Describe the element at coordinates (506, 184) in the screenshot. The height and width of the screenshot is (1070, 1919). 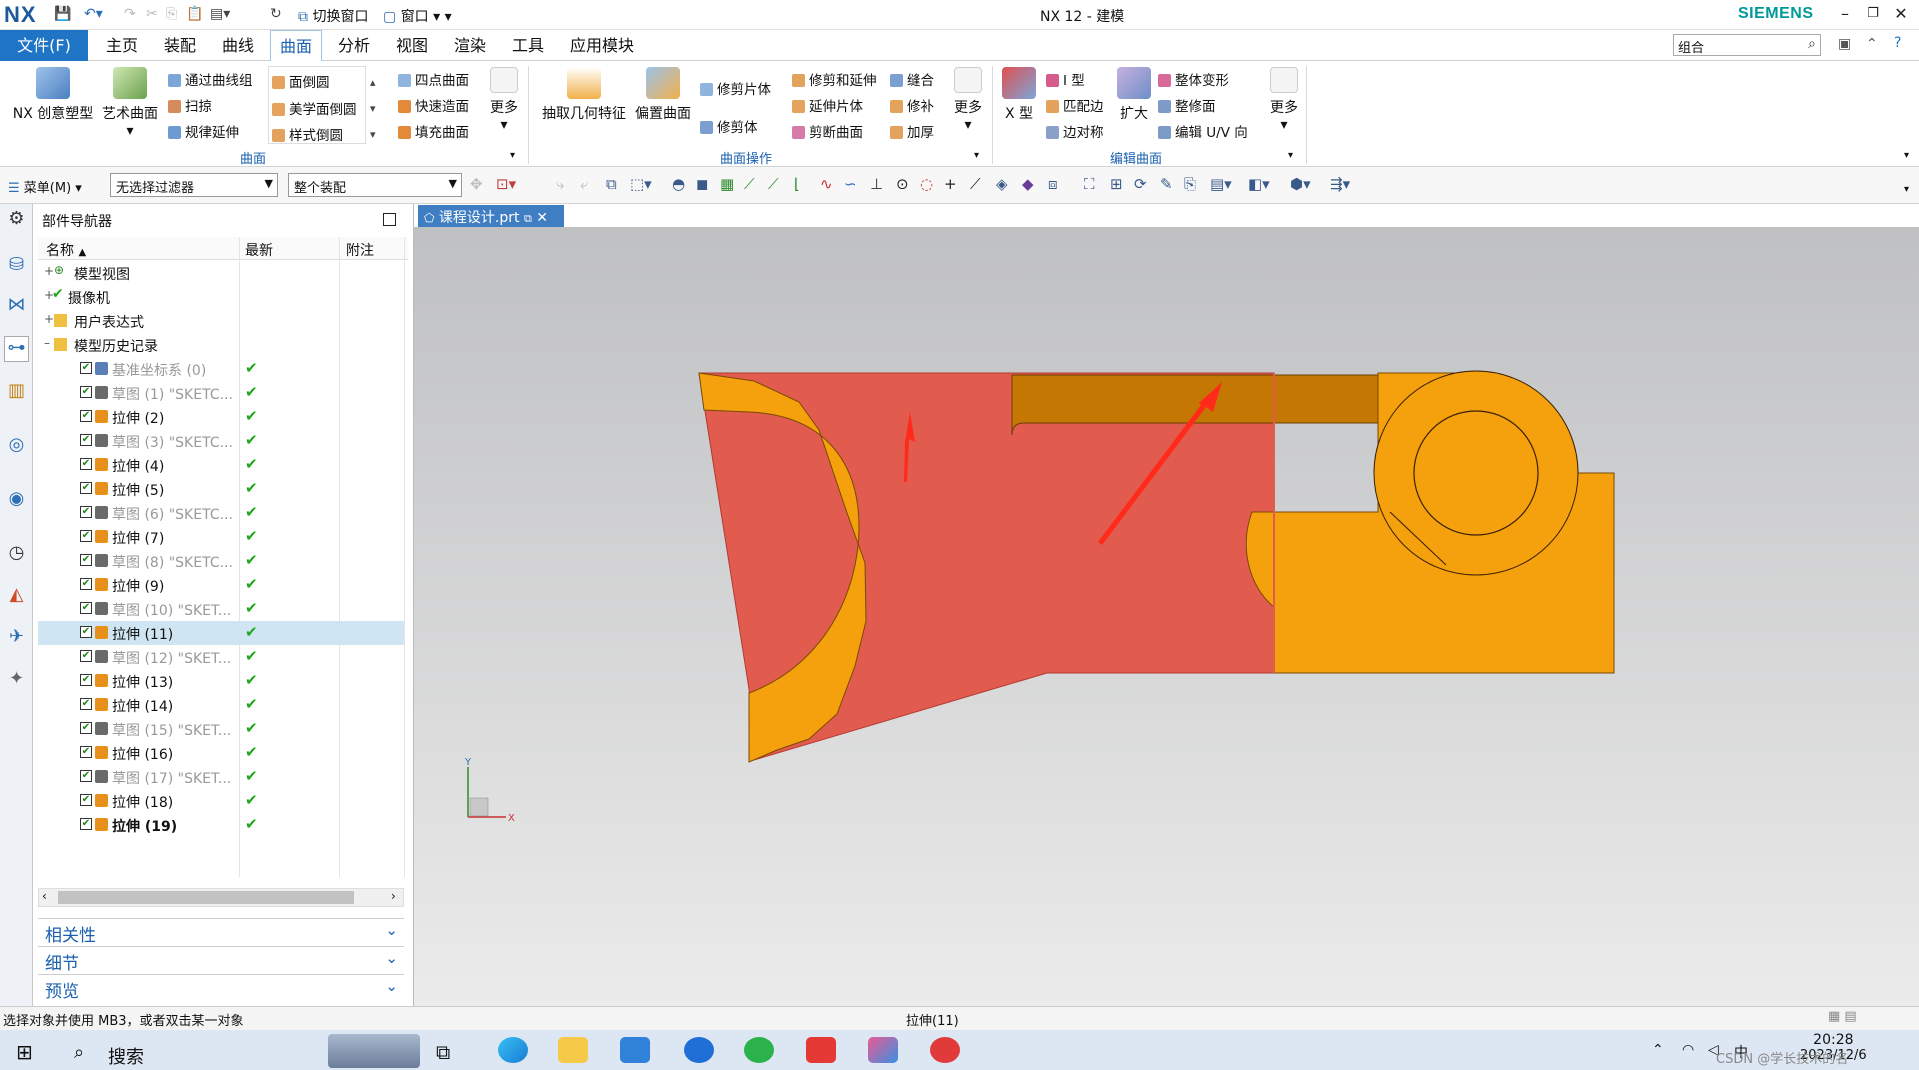
I see `select-feature-icon: ⊡▾` at that location.